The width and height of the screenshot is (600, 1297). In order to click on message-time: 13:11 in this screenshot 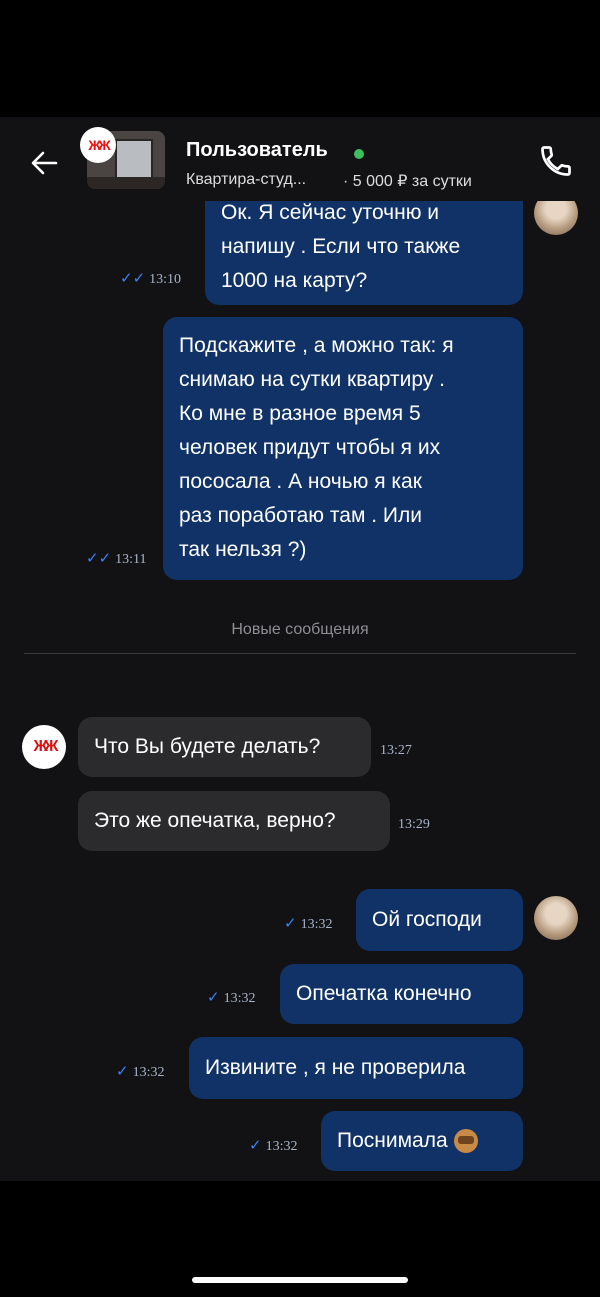, I will do `click(131, 559)`.